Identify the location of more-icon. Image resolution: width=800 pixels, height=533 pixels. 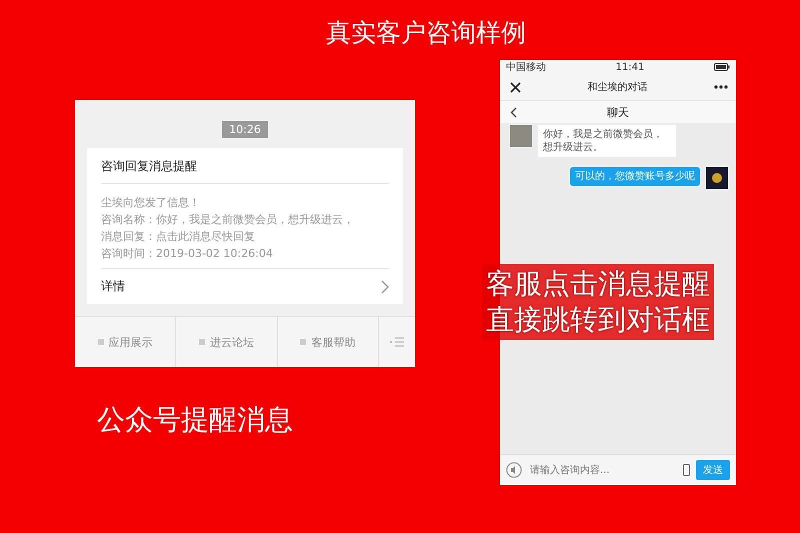
(721, 87).